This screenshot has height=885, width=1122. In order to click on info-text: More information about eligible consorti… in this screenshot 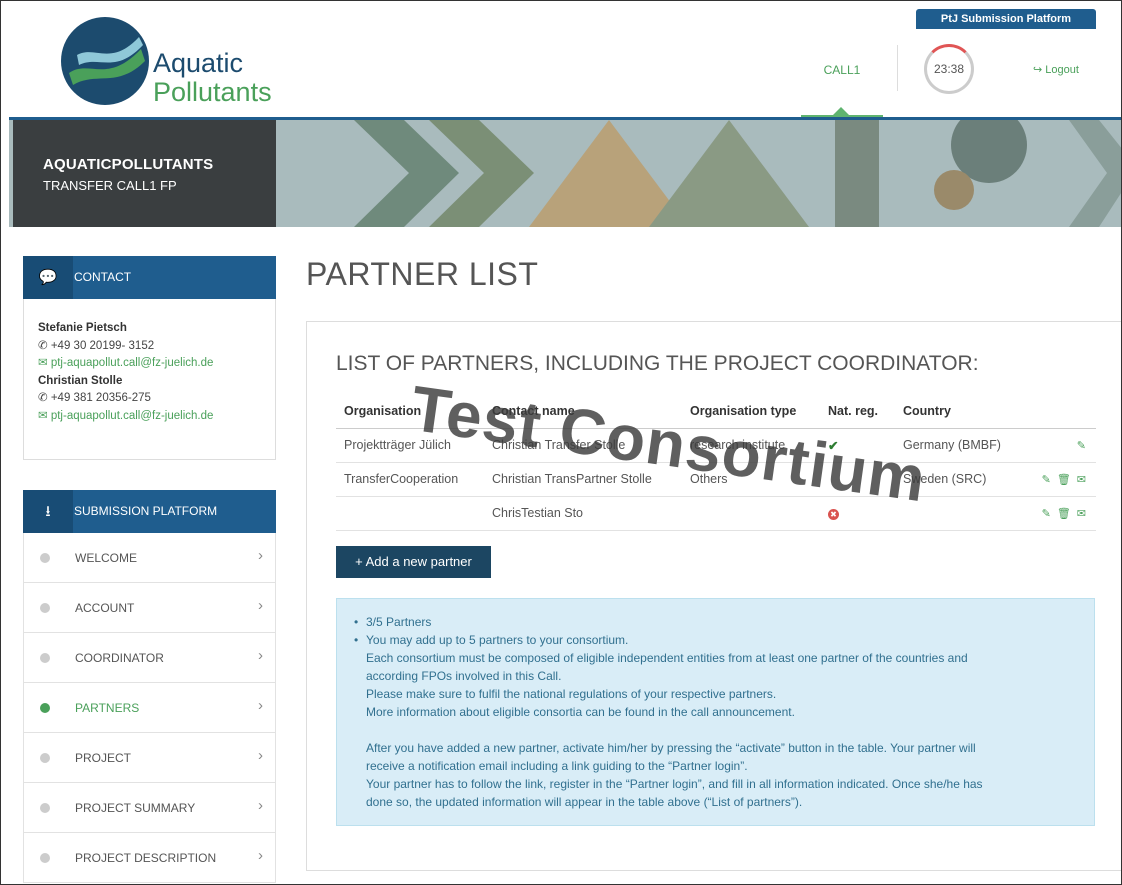, I will do `click(580, 712)`.